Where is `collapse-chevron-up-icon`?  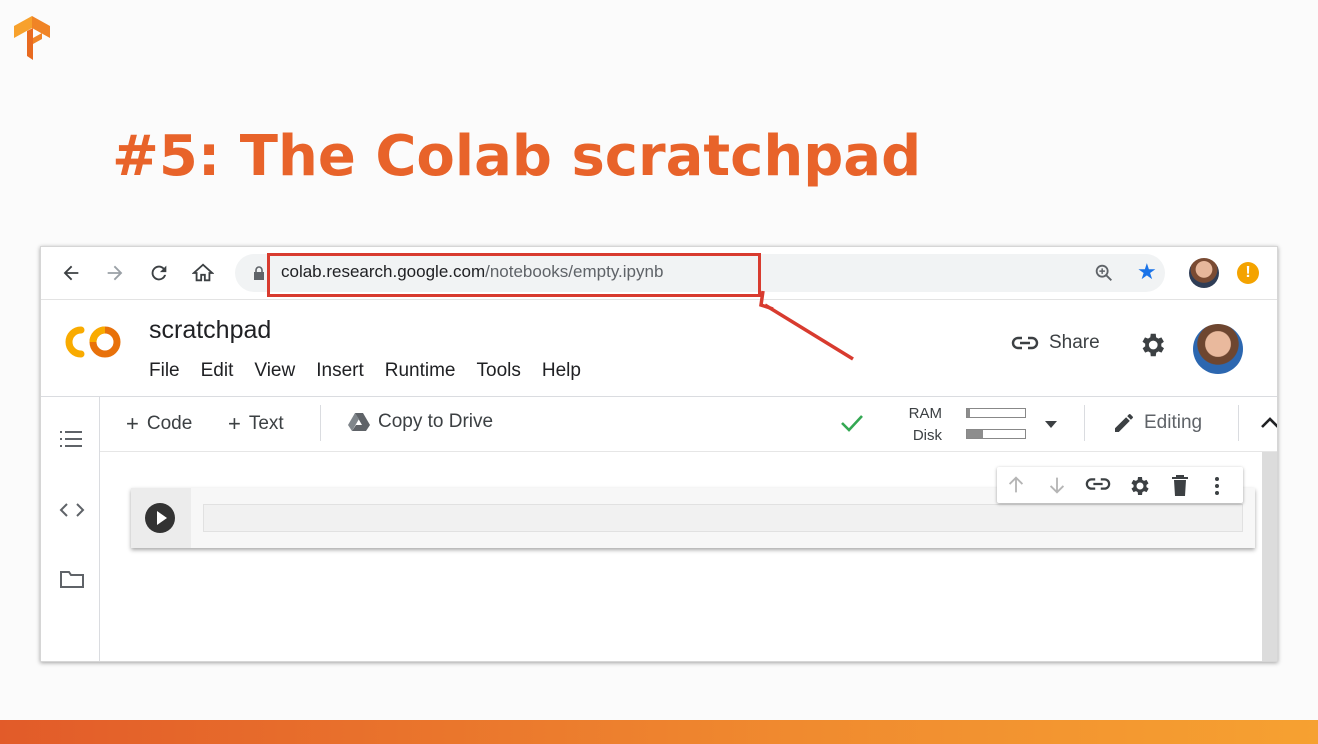 collapse-chevron-up-icon is located at coordinates (1269, 422).